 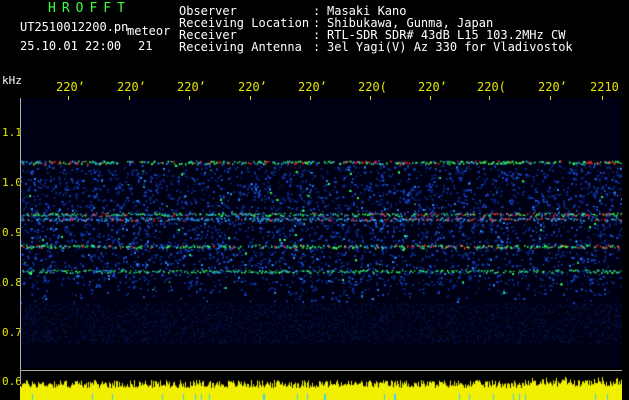 What do you see at coordinates (321, 385) in the screenshot?
I see `signal-strength-strip` at bounding box center [321, 385].